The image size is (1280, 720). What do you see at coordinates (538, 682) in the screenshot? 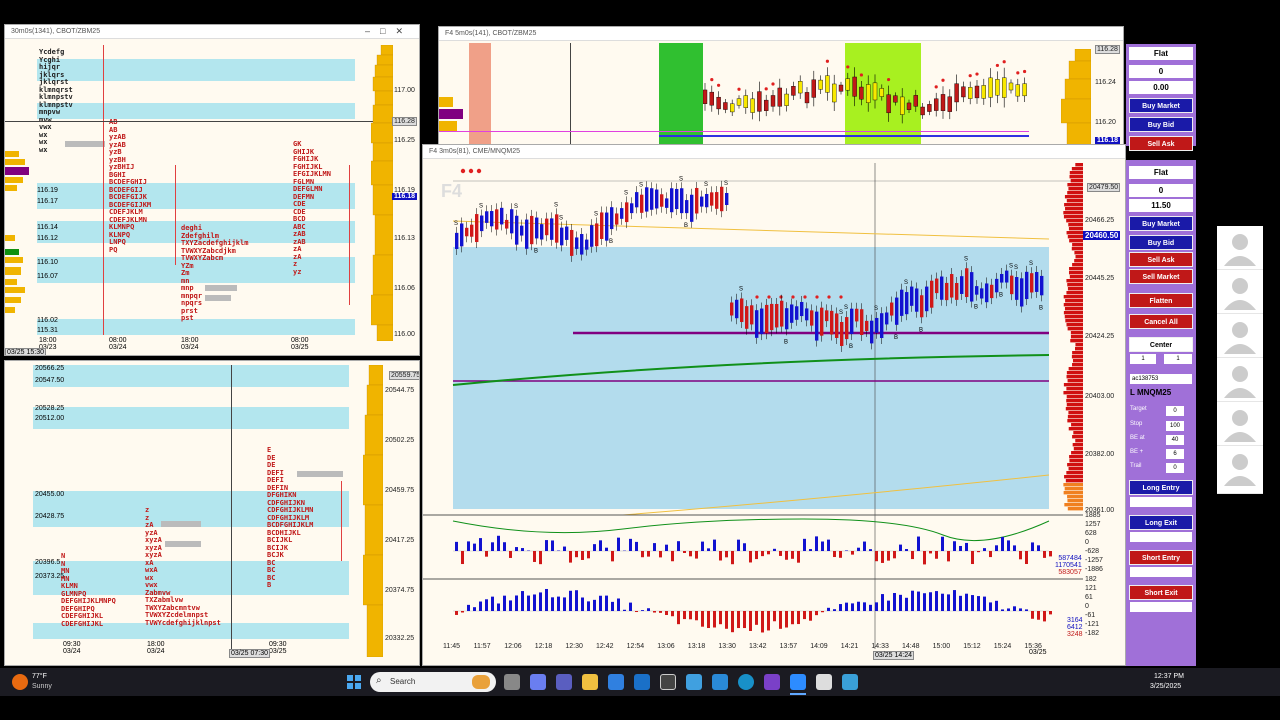
I see `copilot-icon` at bounding box center [538, 682].